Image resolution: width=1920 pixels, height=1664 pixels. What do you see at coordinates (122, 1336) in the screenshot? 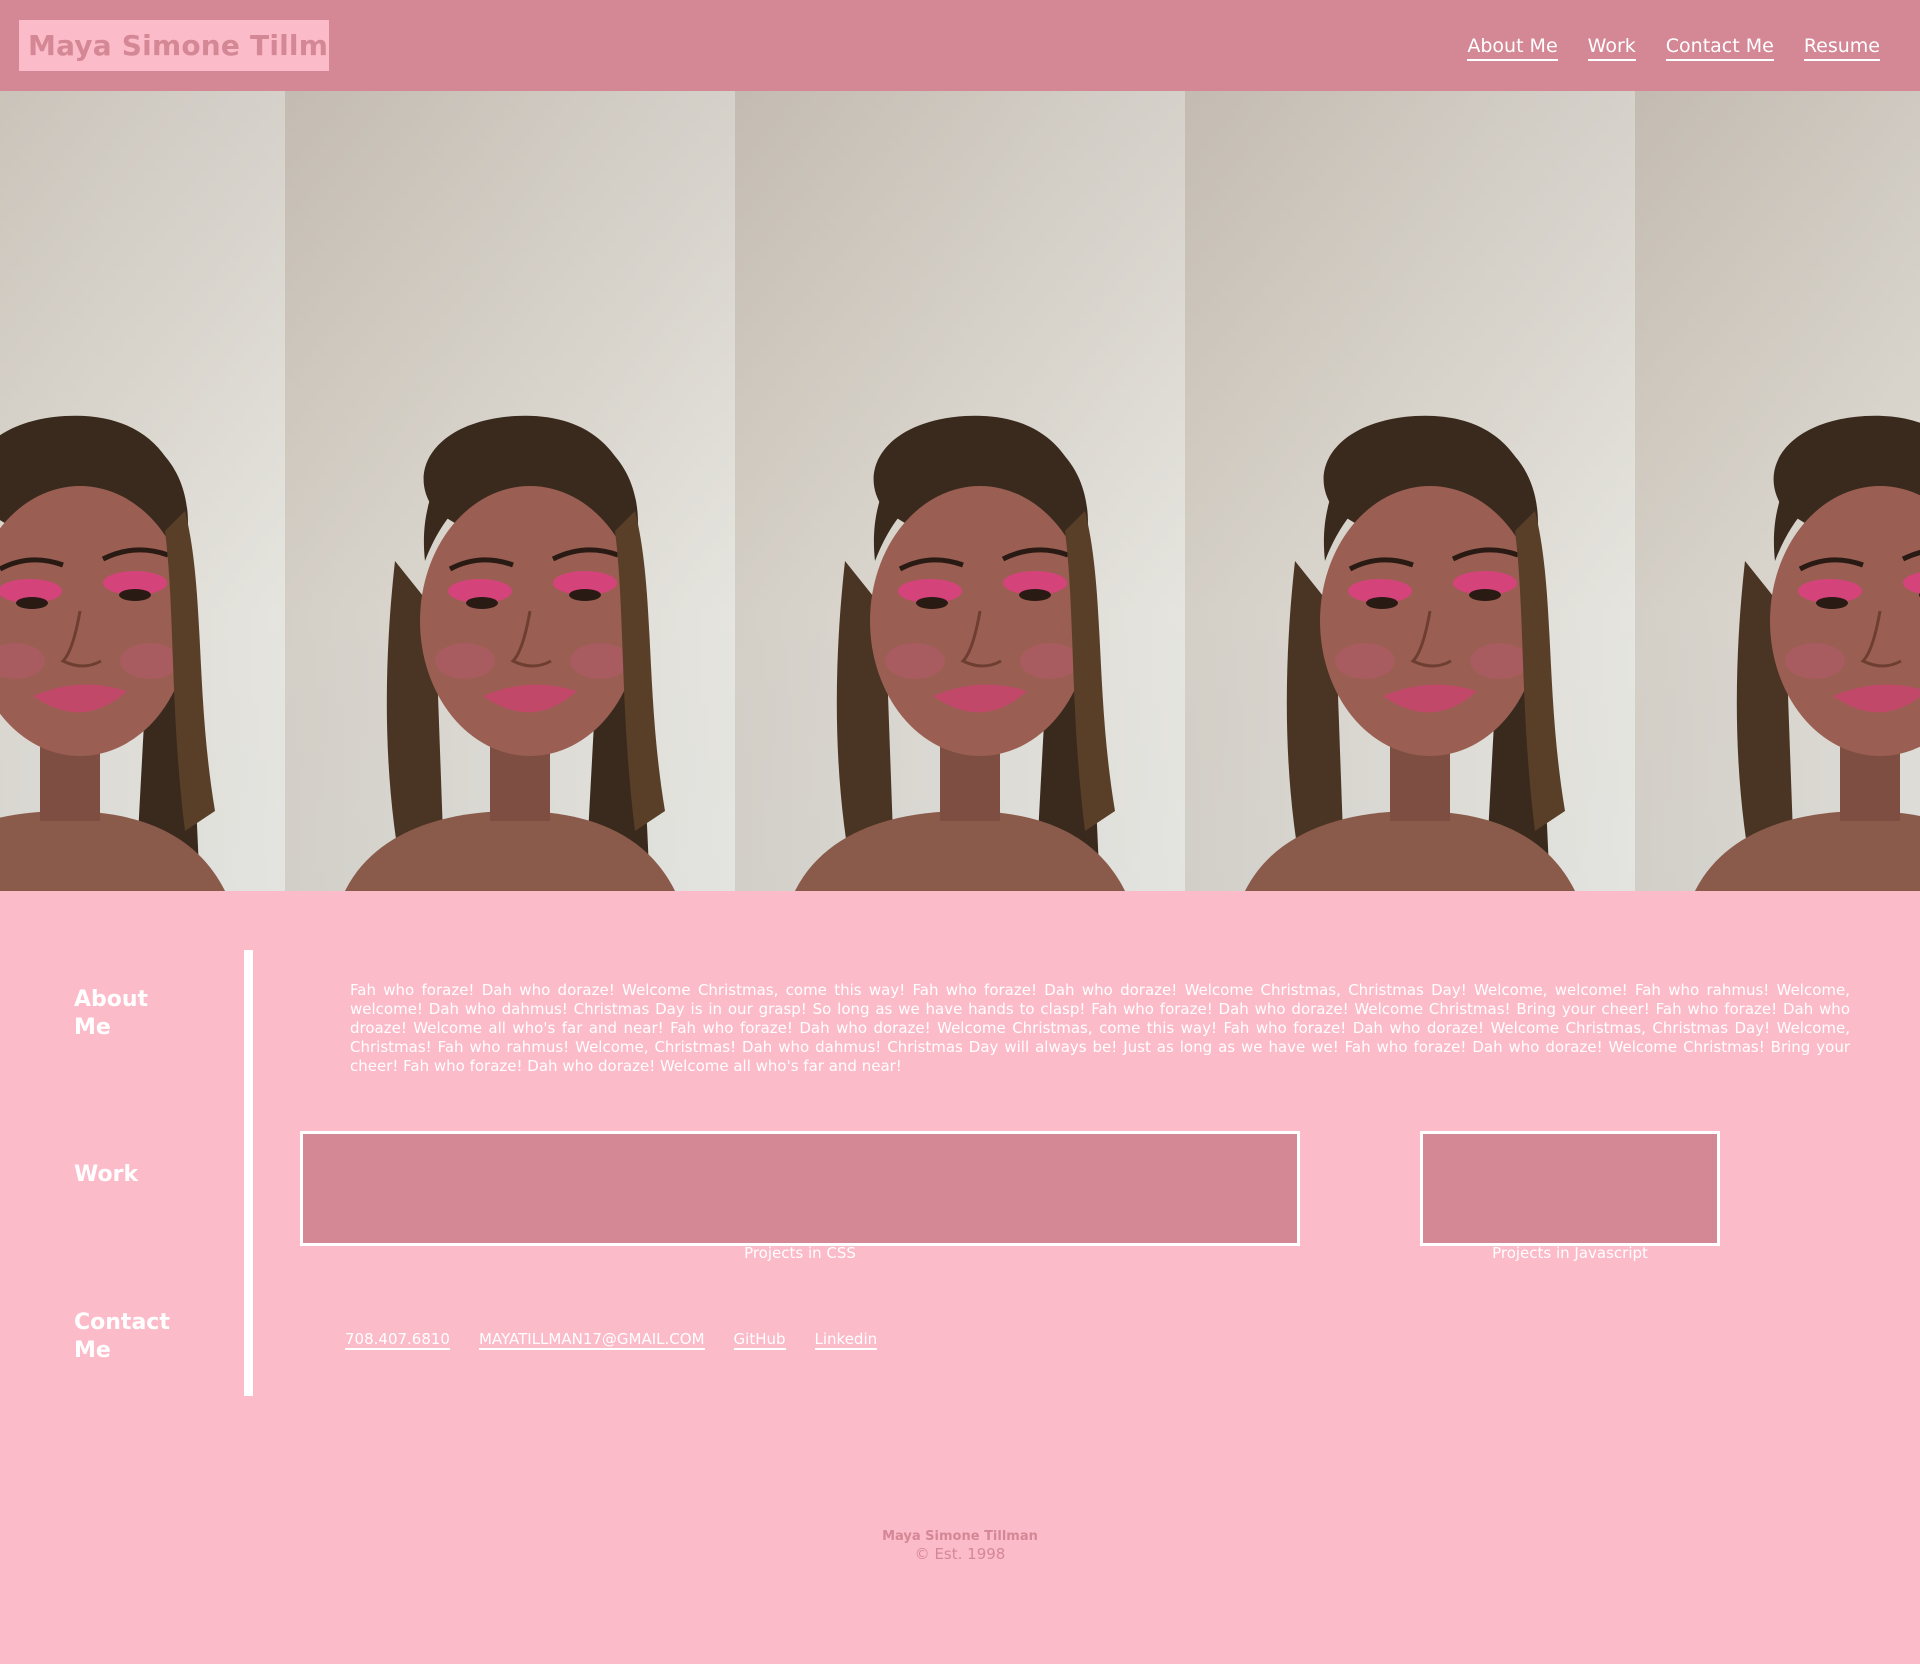
I see `section-label-contact: Contact Me` at bounding box center [122, 1336].